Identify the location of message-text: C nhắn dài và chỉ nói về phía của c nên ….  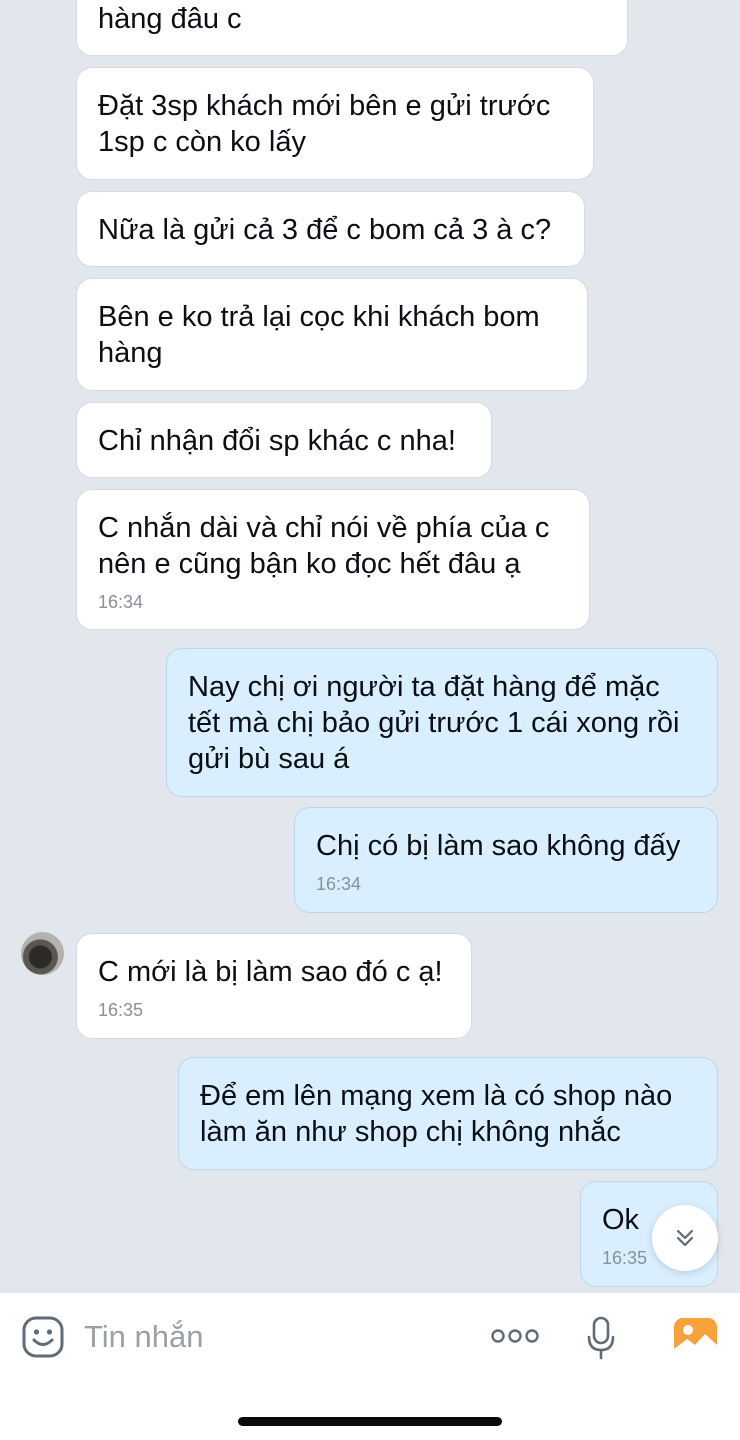
(324, 546).